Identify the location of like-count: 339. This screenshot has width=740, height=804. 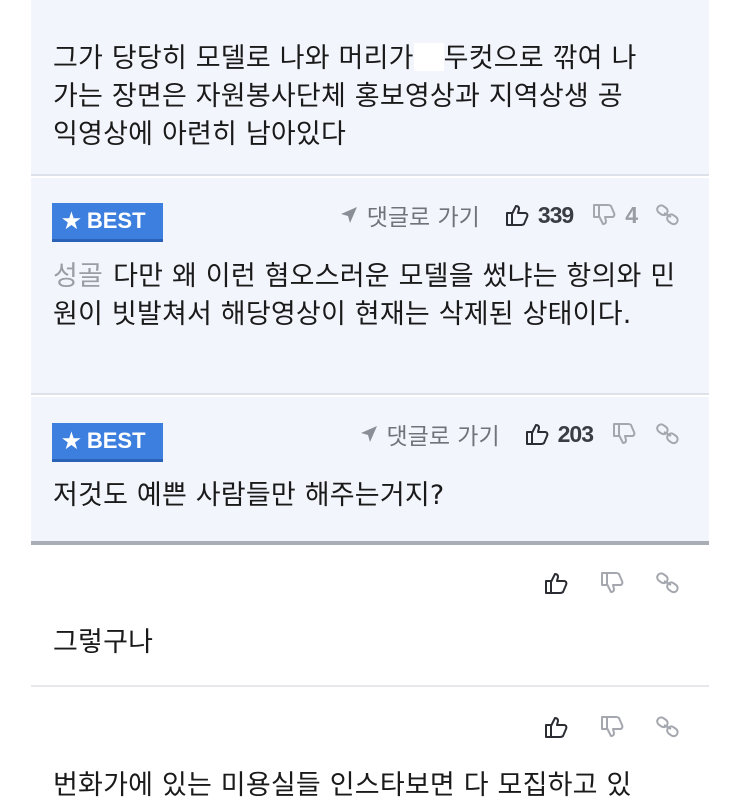
(555, 214).